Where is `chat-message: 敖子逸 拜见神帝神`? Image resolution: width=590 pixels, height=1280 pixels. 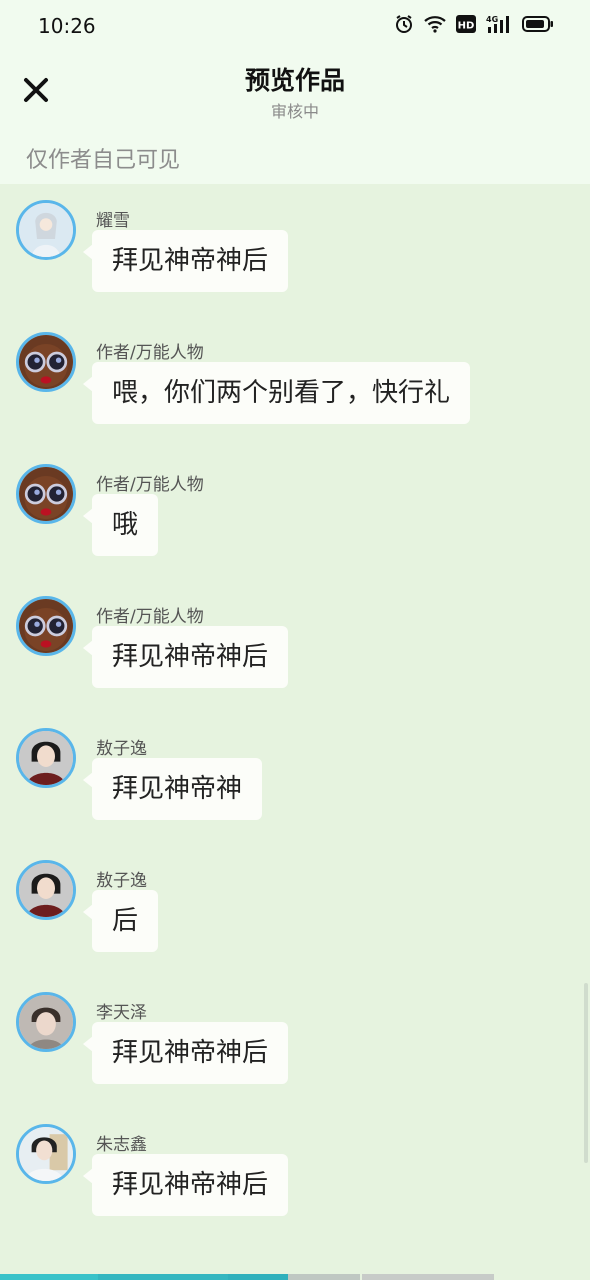 chat-message: 敖子逸 拜见神帝神 is located at coordinates (295, 770).